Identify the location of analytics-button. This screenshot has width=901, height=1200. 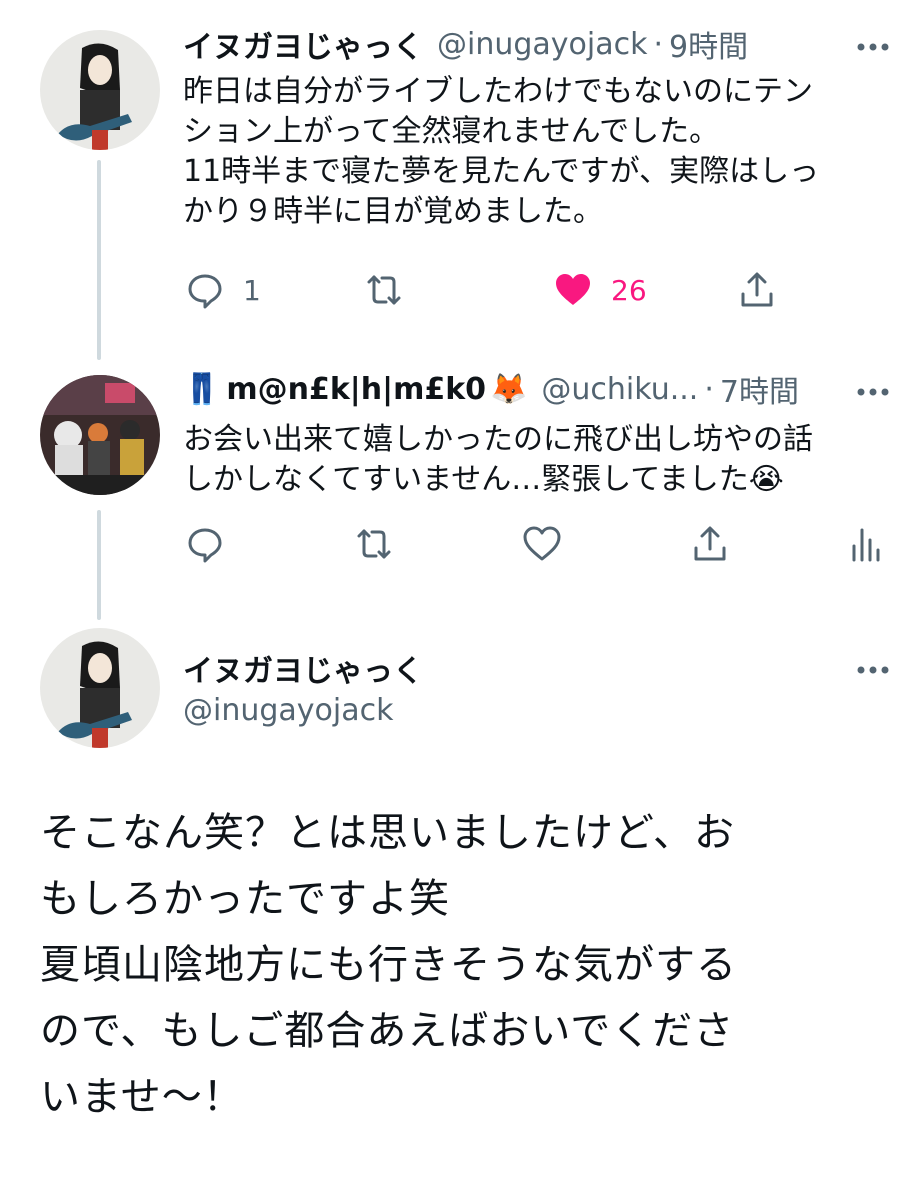
(866, 544).